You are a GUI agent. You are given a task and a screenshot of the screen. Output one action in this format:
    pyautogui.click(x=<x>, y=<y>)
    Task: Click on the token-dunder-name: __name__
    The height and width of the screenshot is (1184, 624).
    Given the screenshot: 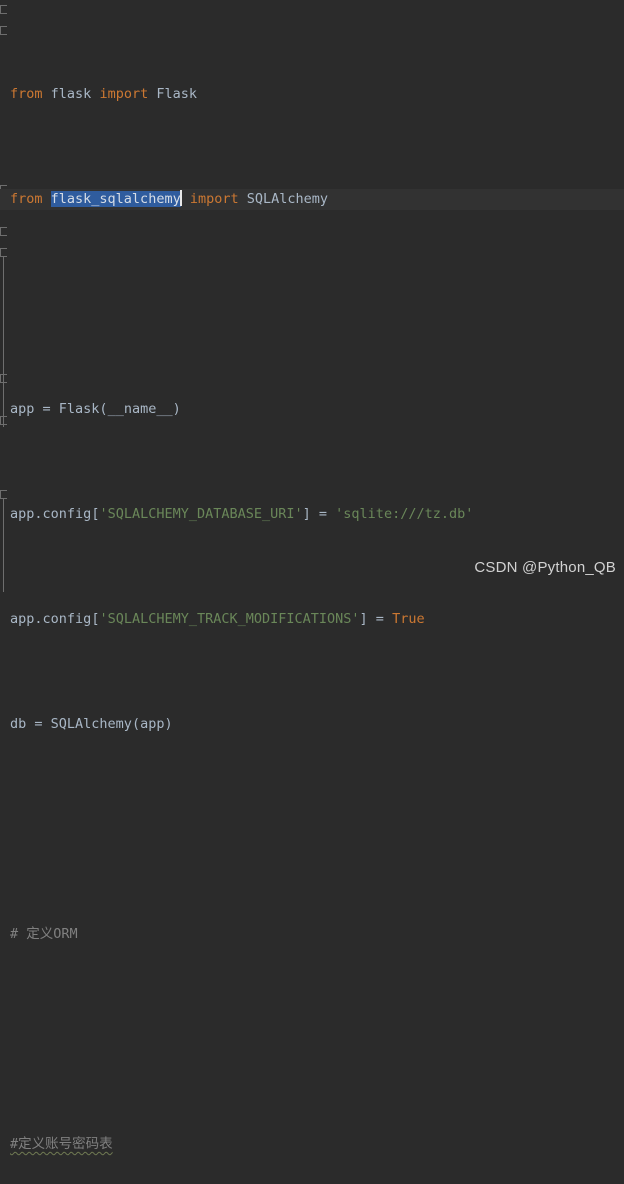 What is the action you would take?
    pyautogui.click(x=140, y=409)
    